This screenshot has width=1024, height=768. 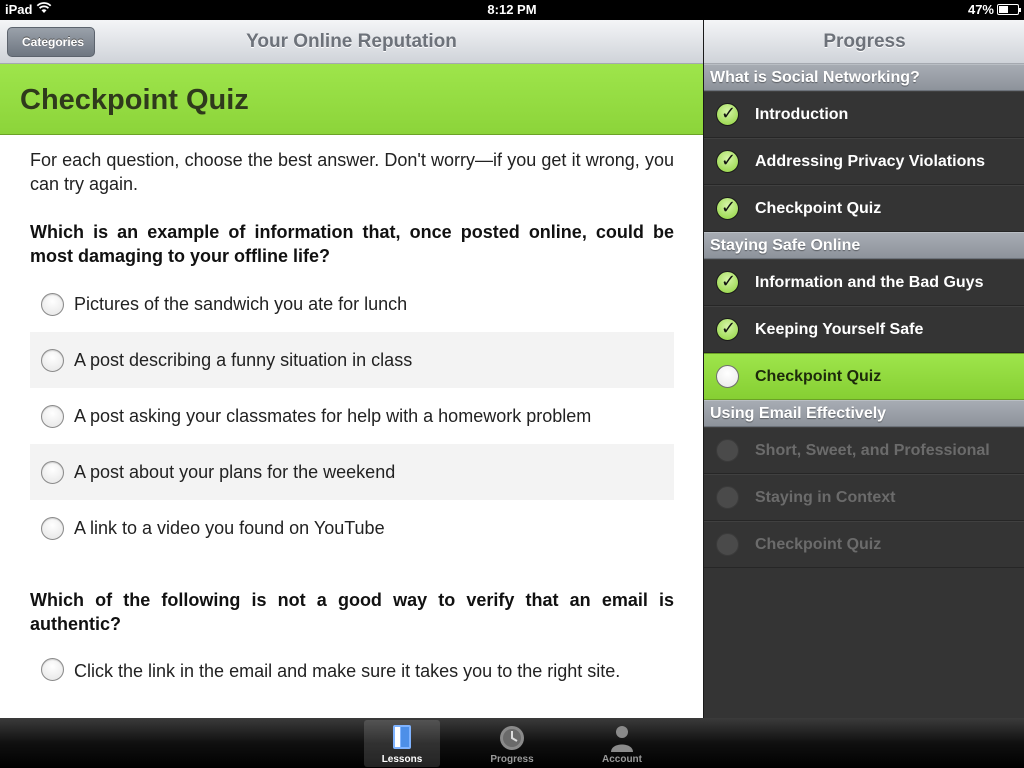 I want to click on progress-item-locked: Short, Sweet, and Professional, so click(x=864, y=450).